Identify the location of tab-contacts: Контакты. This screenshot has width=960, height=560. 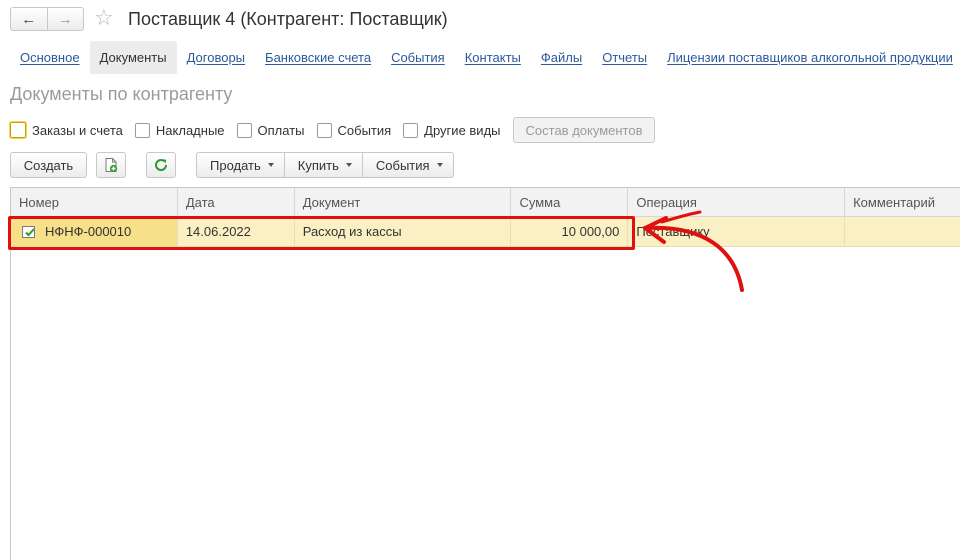
(493, 57).